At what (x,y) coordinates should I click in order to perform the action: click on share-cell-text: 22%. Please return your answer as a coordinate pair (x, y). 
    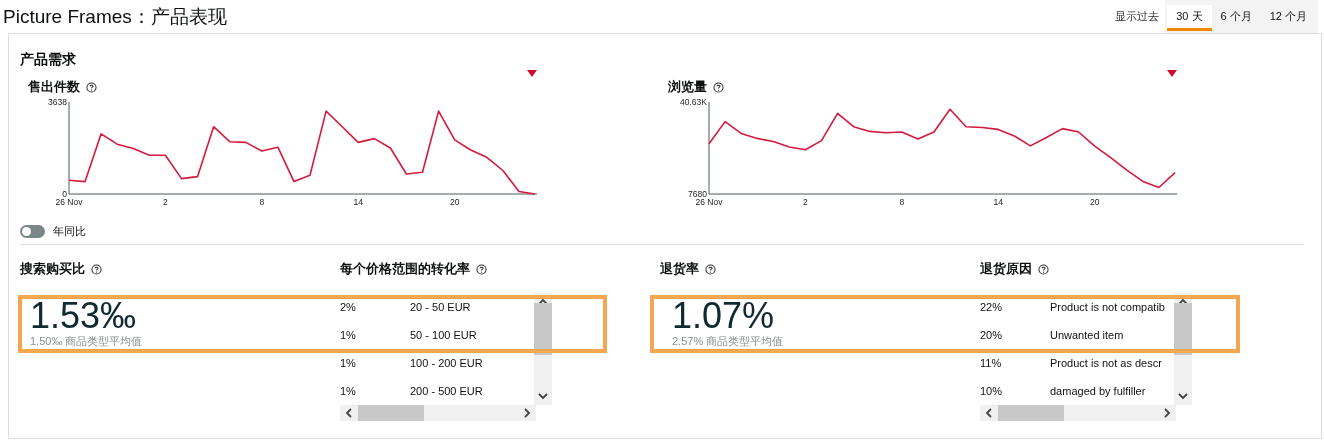
    Looking at the image, I should click on (992, 307).